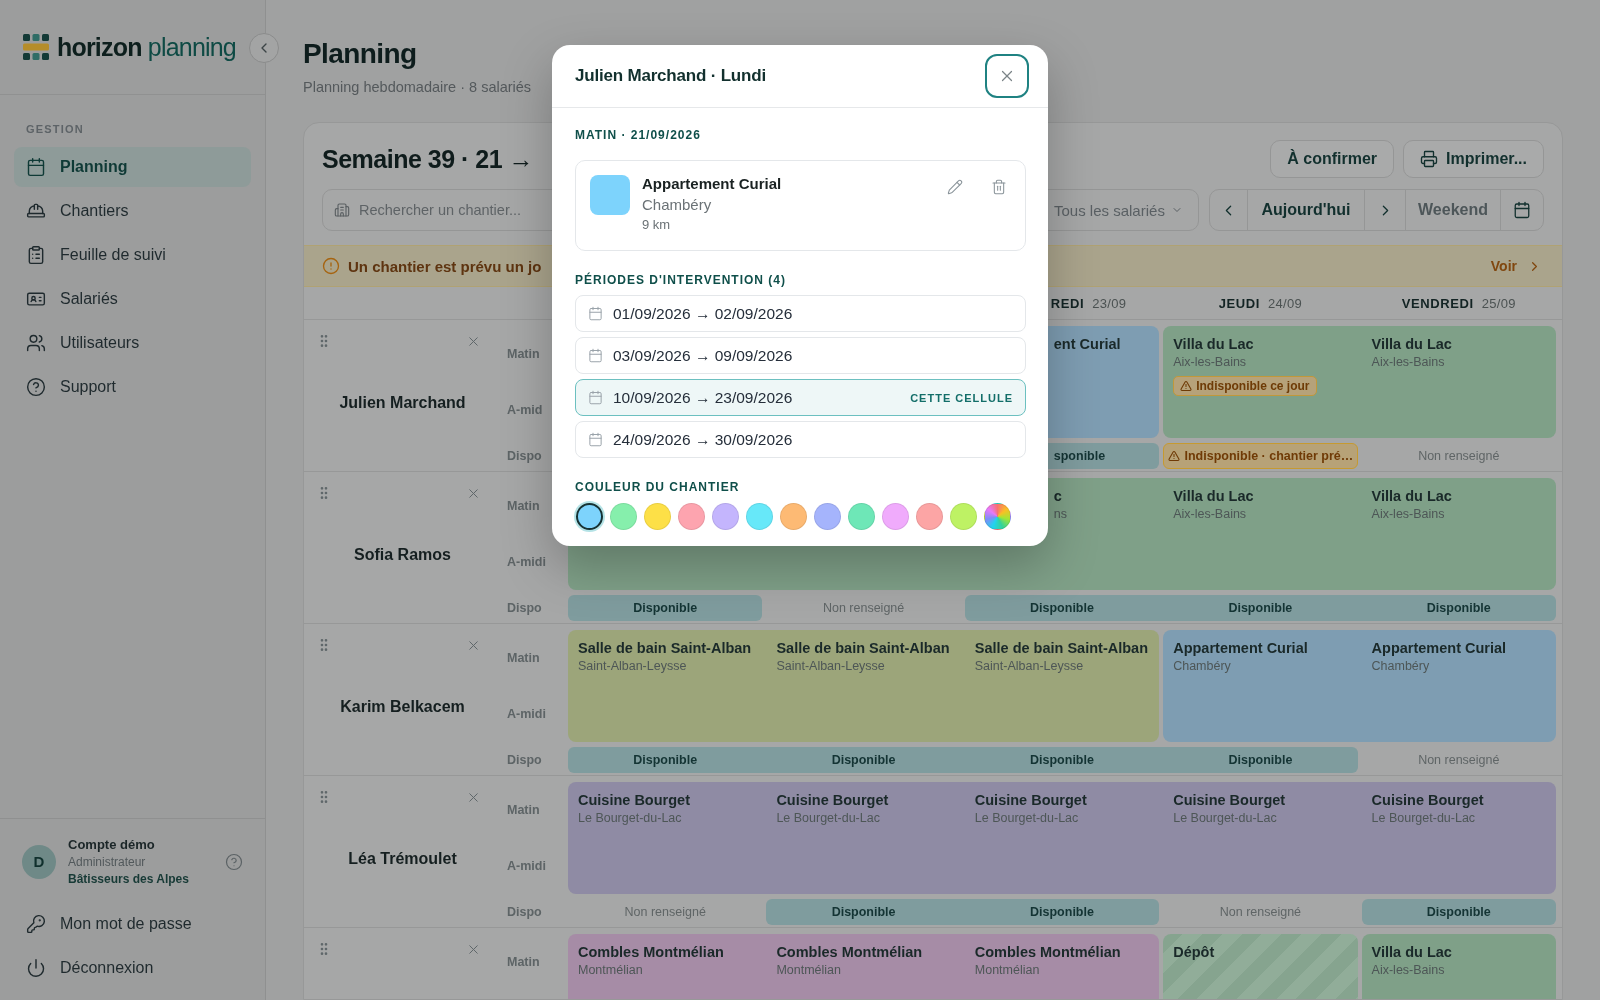 The height and width of the screenshot is (1000, 1600). What do you see at coordinates (670, 76) in the screenshot?
I see `dialog-title: Julien Marchand · Lundi` at bounding box center [670, 76].